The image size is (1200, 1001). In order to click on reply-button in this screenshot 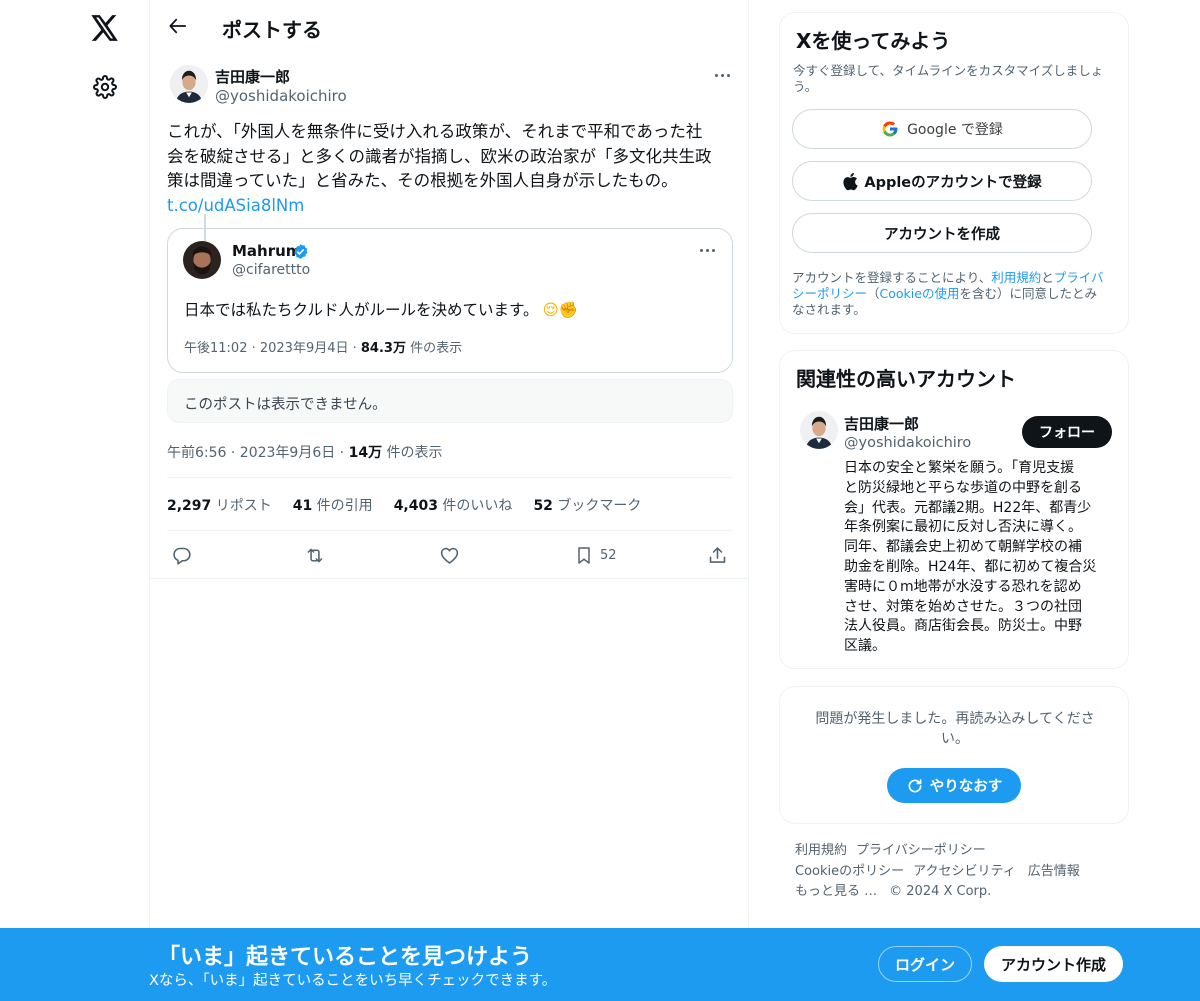, I will do `click(181, 555)`.